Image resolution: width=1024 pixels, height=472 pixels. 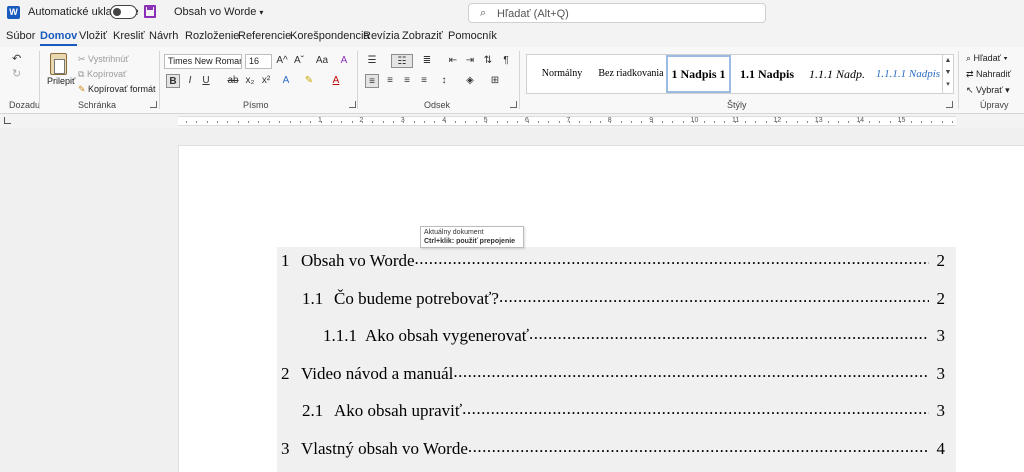 What do you see at coordinates (163, 36) in the screenshot?
I see `tab-navrh: Návrh` at bounding box center [163, 36].